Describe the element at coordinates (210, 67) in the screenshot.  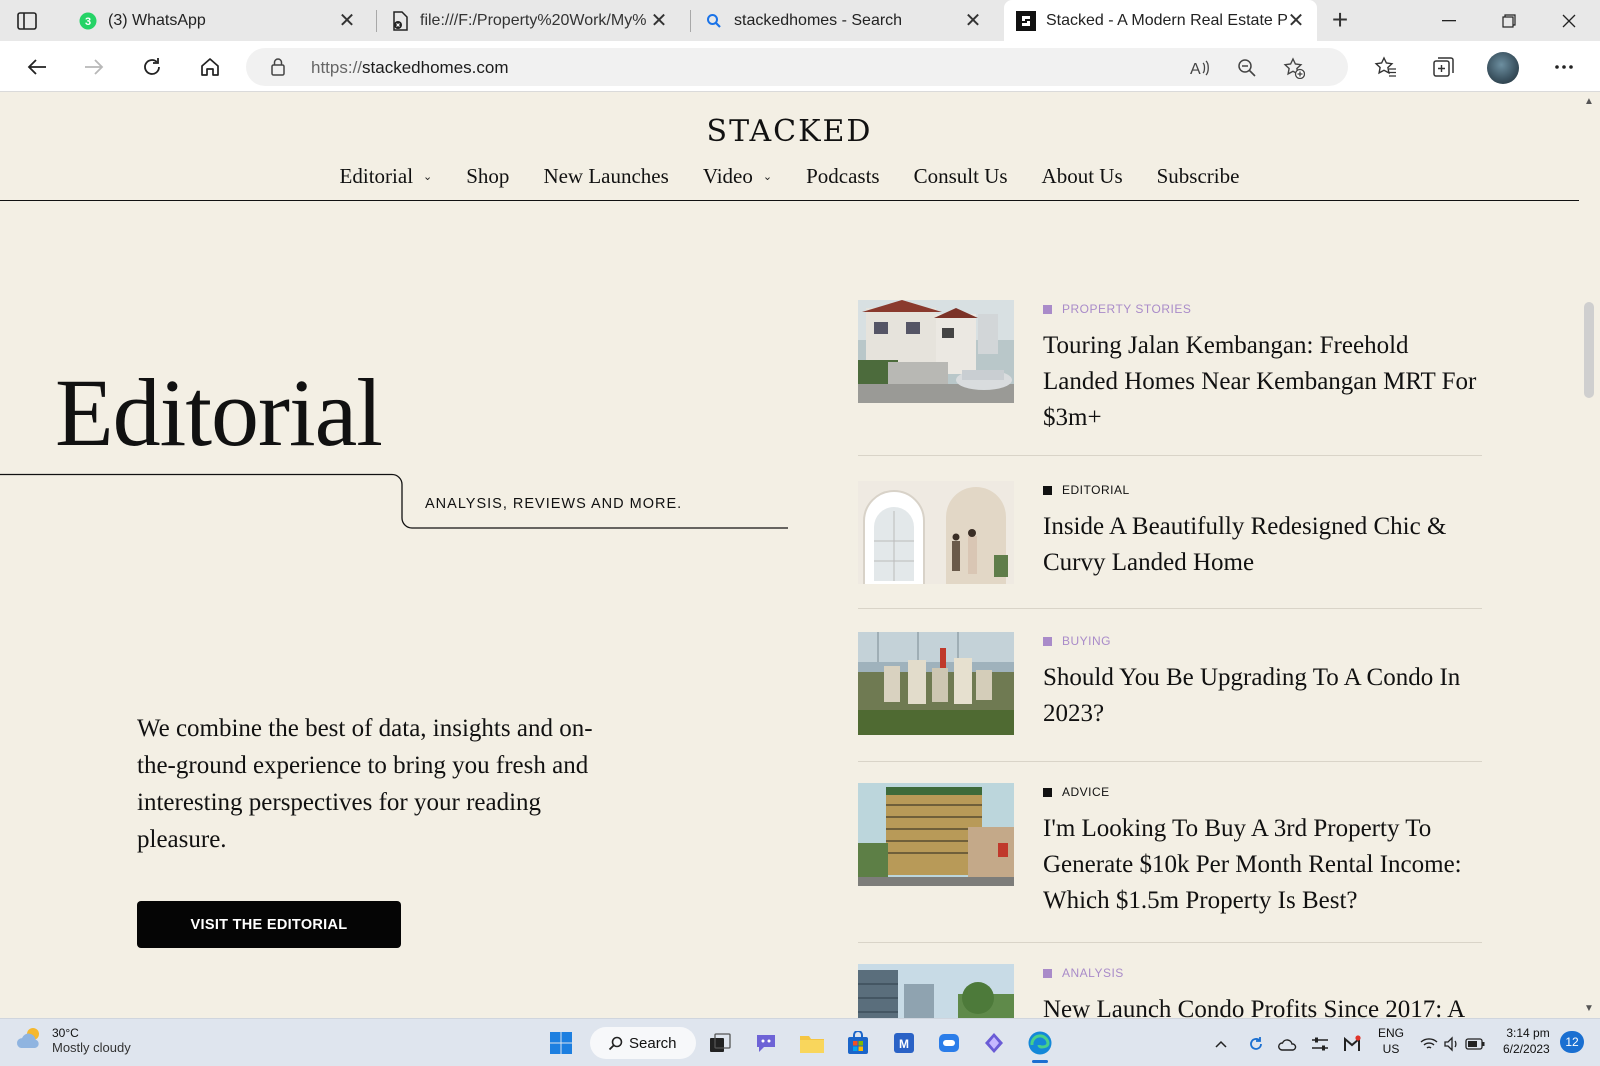
I see `home-icon` at that location.